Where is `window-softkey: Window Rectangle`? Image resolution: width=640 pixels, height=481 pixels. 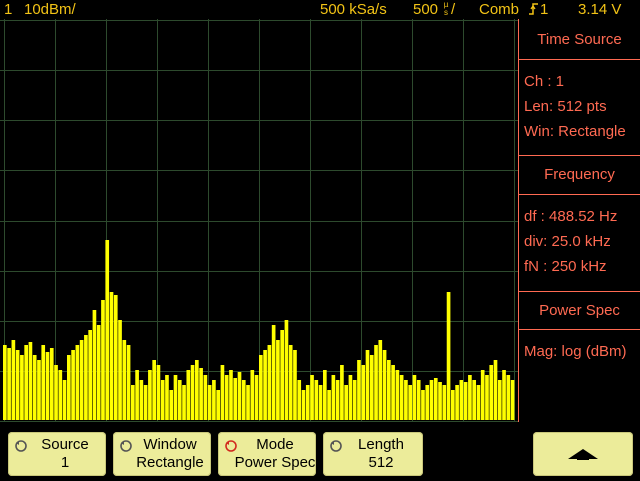 window-softkey: Window Rectangle is located at coordinates (162, 454).